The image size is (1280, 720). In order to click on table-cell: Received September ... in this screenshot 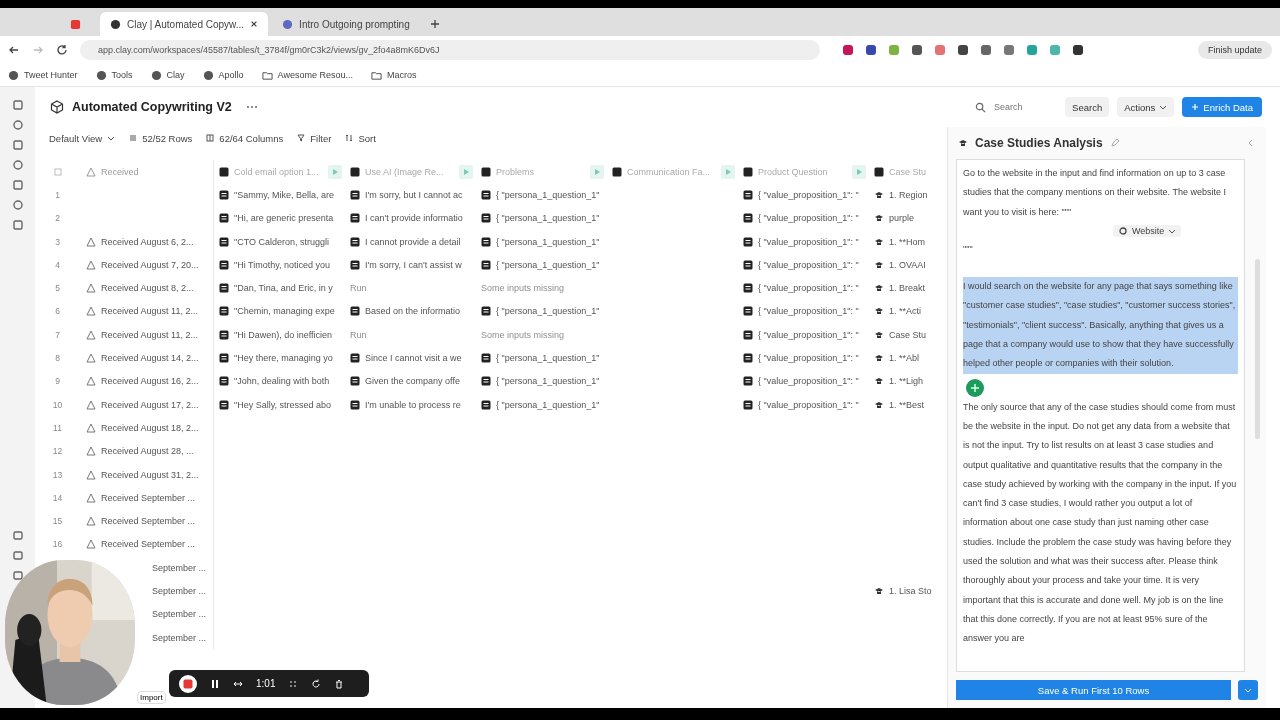, I will do `click(148, 521)`.